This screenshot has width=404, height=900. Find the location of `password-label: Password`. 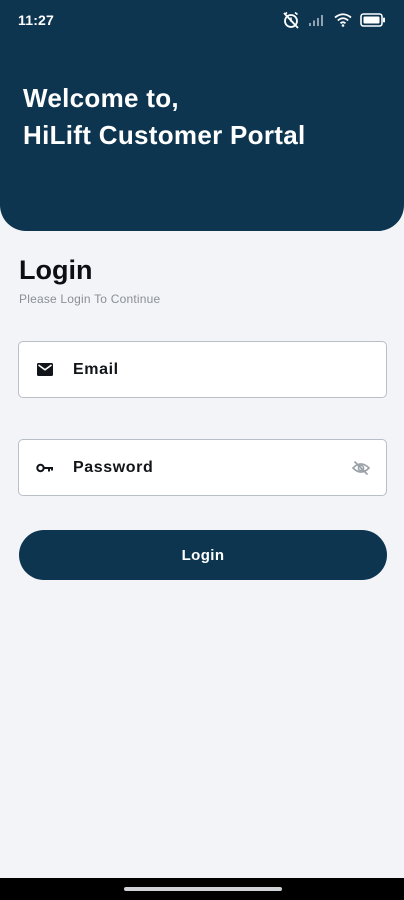

password-label: Password is located at coordinates (113, 467).